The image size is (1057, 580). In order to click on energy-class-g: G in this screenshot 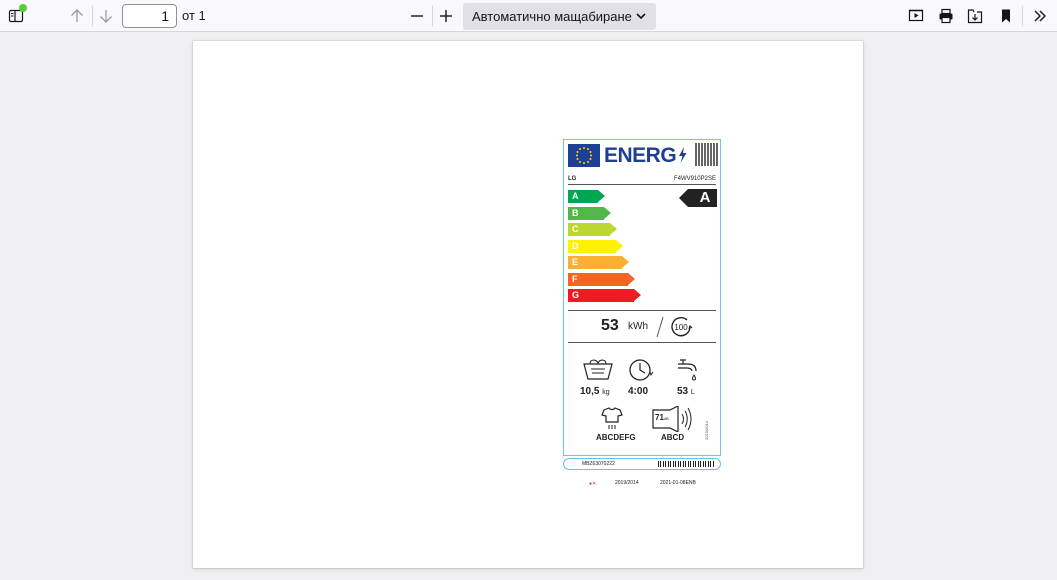, I will do `click(604, 295)`.